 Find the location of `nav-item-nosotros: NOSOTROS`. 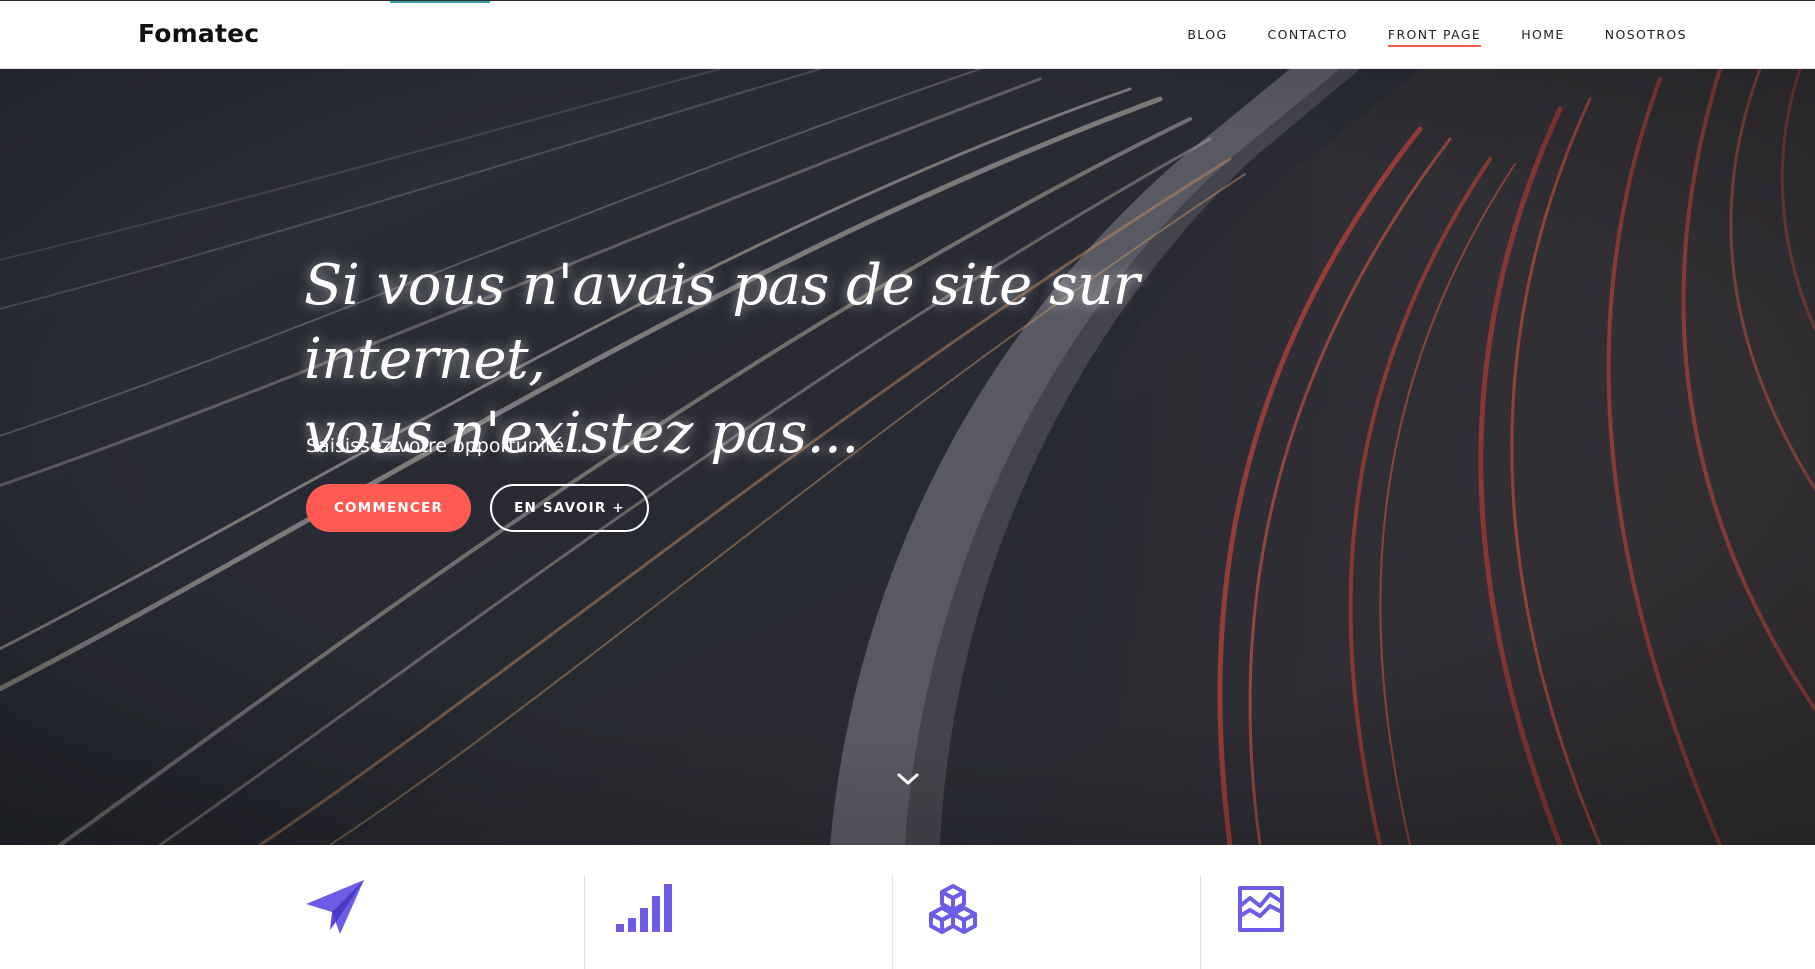

nav-item-nosotros: NOSOTROS is located at coordinates (1646, 37).